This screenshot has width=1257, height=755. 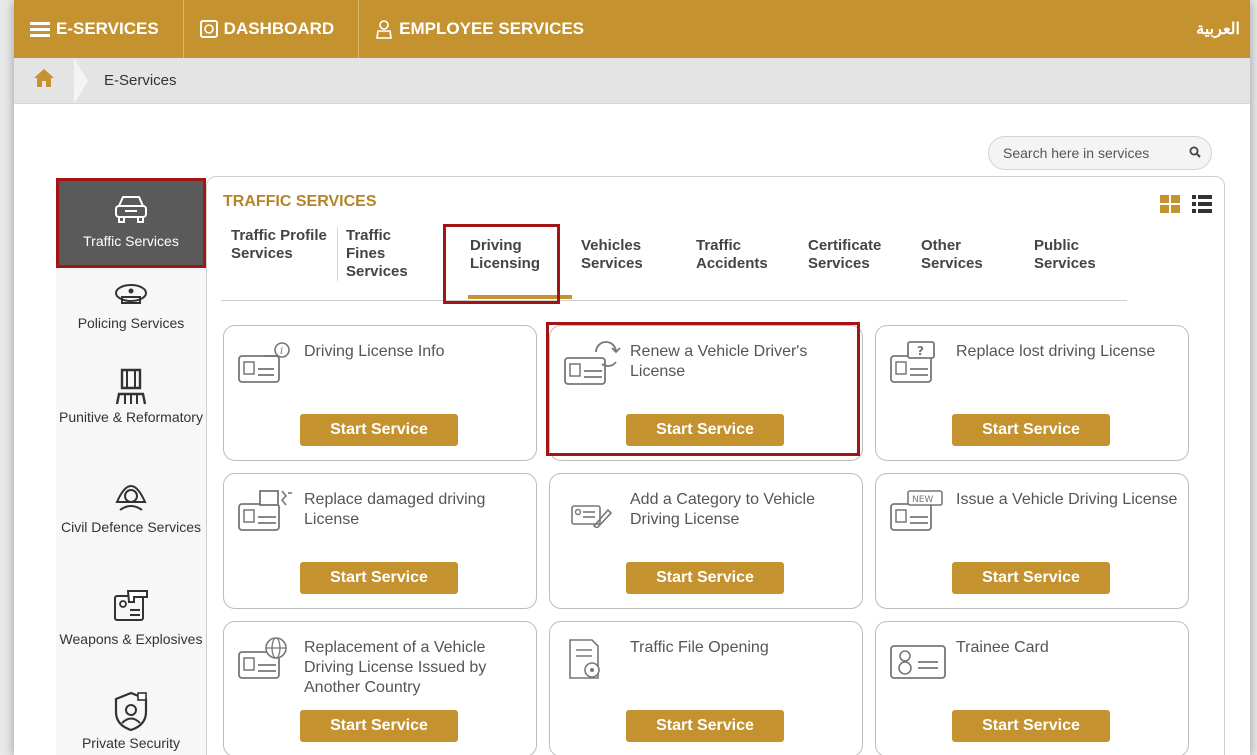 I want to click on home-link, so click(x=51, y=80).